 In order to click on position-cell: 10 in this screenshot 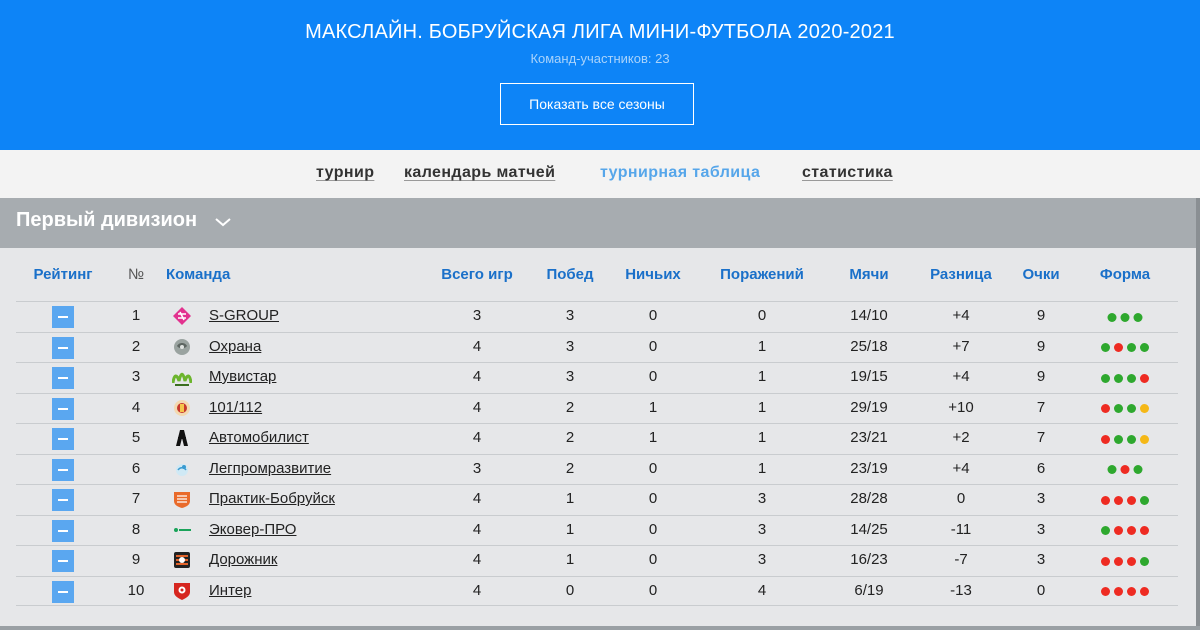, I will do `click(136, 590)`.